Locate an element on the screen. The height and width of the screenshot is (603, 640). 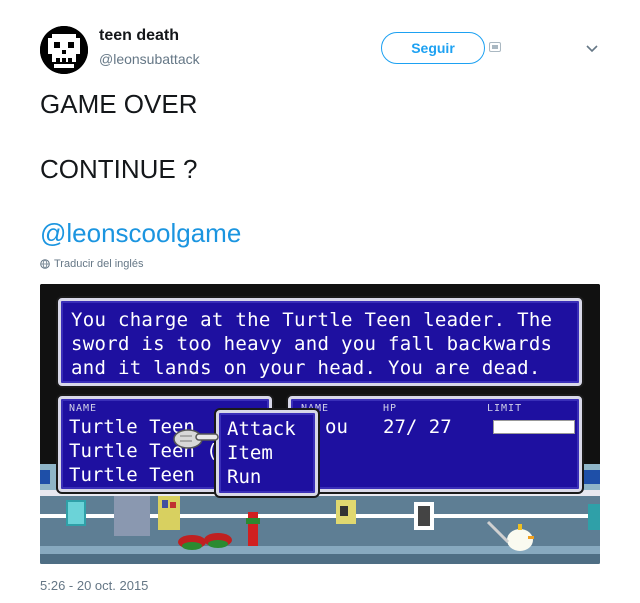
player-status-window: NAME HP LIMIT ou 27/ 27 is located at coordinates (435, 444).